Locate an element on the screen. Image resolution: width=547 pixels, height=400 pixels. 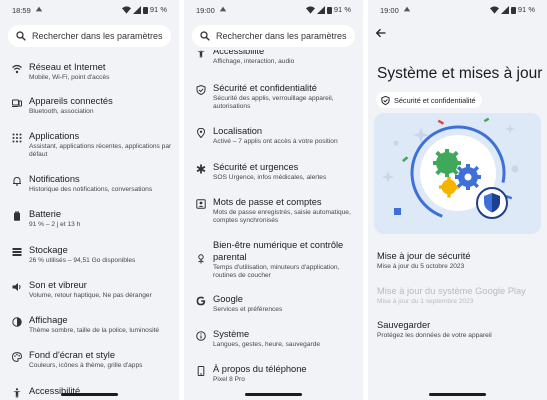
system-update-illustration is located at coordinates (457, 173).